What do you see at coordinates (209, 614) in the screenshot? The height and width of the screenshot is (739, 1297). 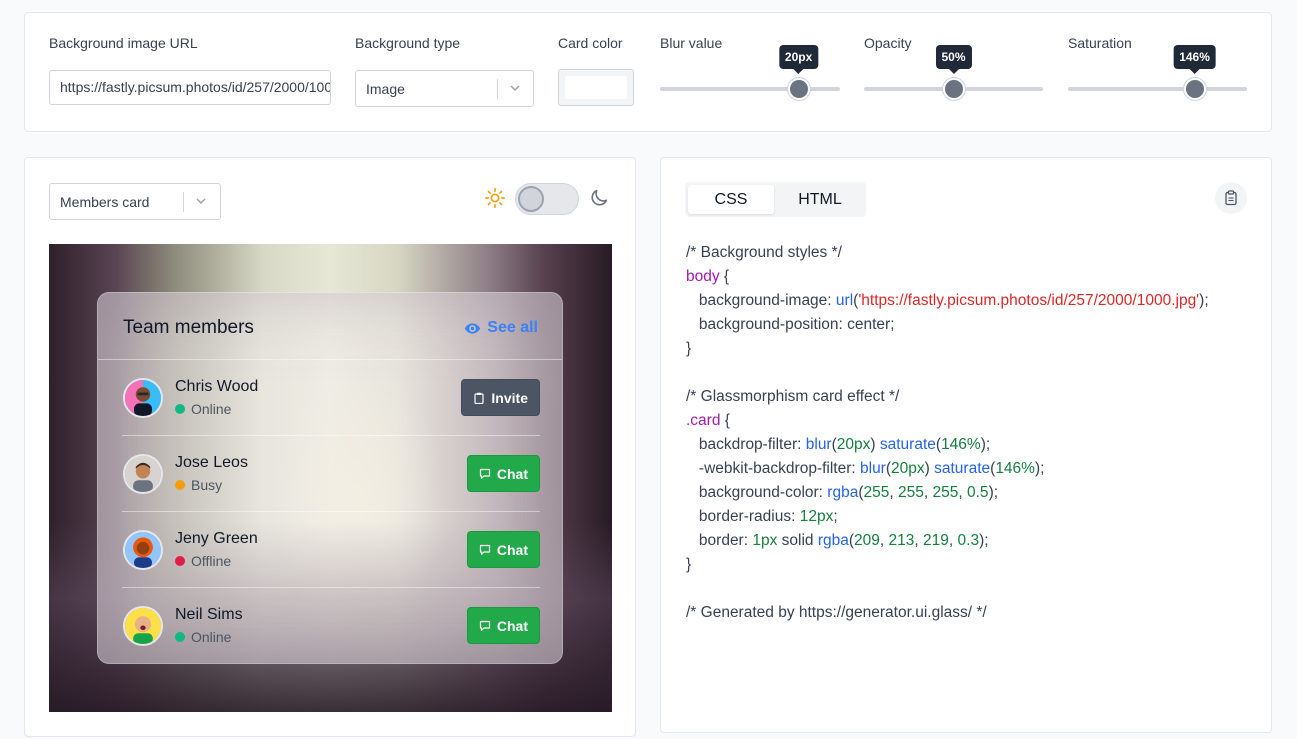 I see `member-name: Neil Sims` at bounding box center [209, 614].